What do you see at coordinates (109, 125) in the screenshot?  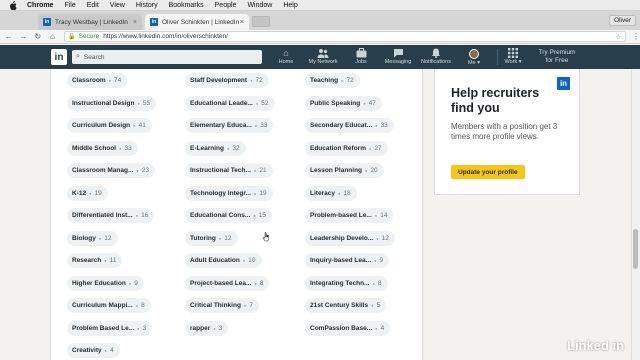 I see `skill-pill: Curriculum Design ● 41` at bounding box center [109, 125].